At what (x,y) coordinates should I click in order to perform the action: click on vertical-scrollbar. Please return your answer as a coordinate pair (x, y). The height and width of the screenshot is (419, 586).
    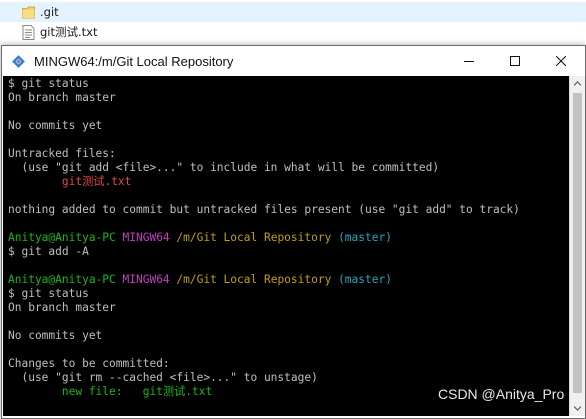
    Looking at the image, I should click on (577, 246).